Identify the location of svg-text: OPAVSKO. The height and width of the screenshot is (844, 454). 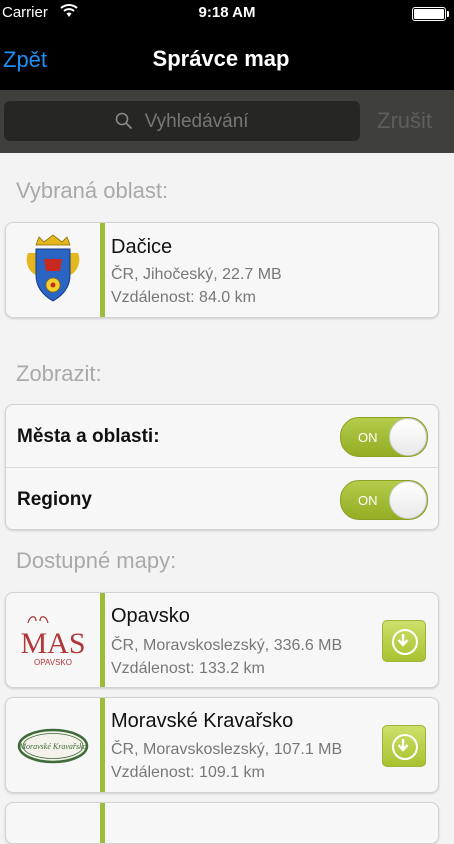
(53, 662).